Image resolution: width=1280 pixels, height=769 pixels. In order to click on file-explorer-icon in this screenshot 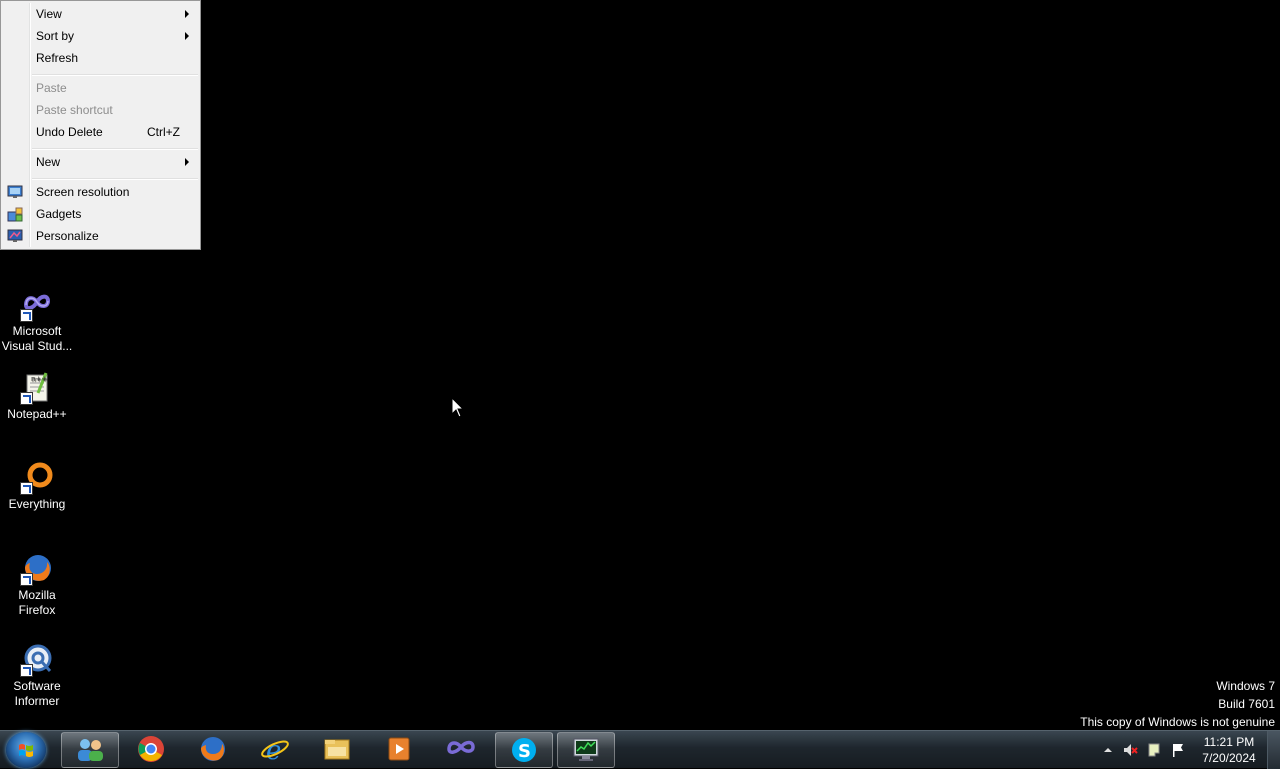, I will do `click(337, 749)`.